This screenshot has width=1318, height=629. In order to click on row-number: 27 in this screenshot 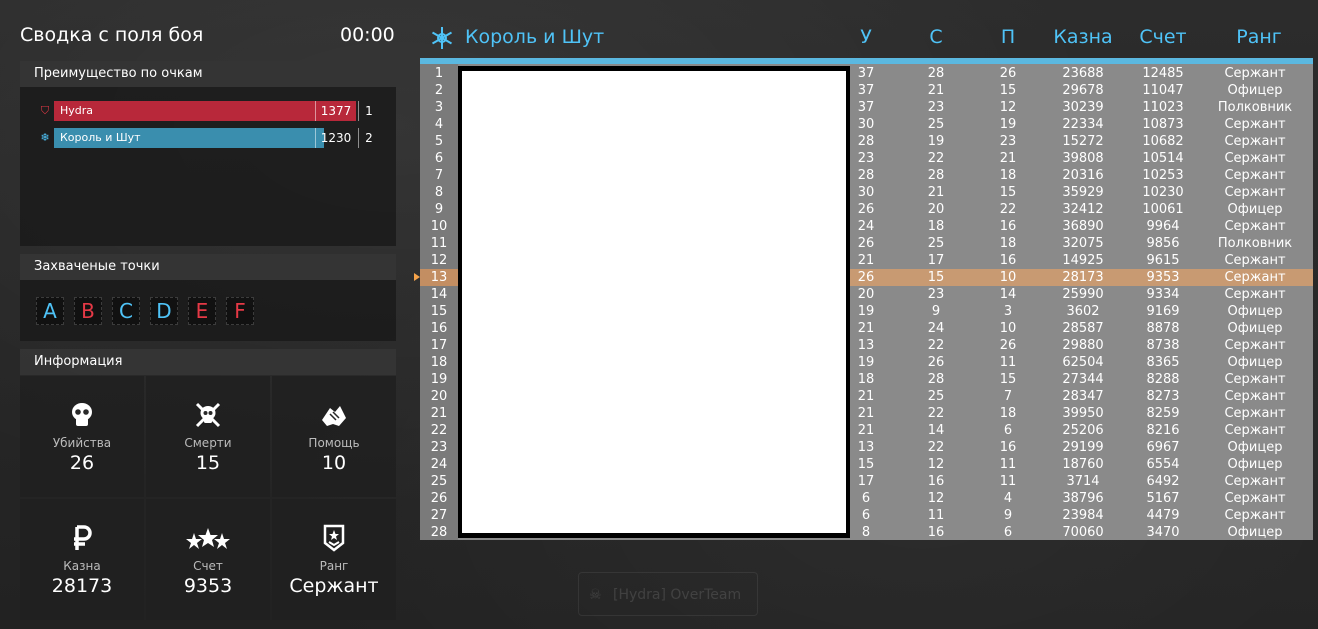, I will do `click(439, 515)`.